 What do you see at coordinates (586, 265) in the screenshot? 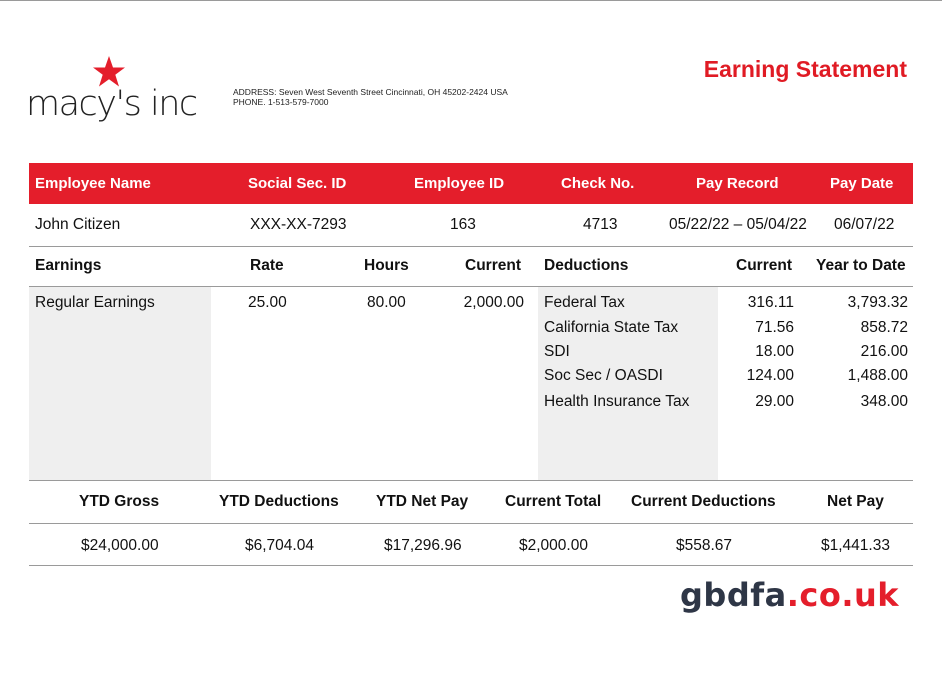
I see `deductions-header: Deductions` at bounding box center [586, 265].